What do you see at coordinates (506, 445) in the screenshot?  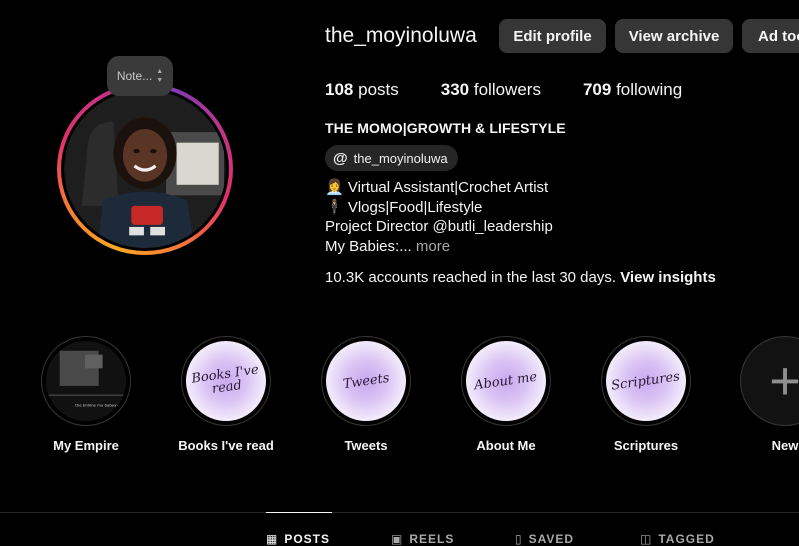 I see `highlight-label: About Me` at bounding box center [506, 445].